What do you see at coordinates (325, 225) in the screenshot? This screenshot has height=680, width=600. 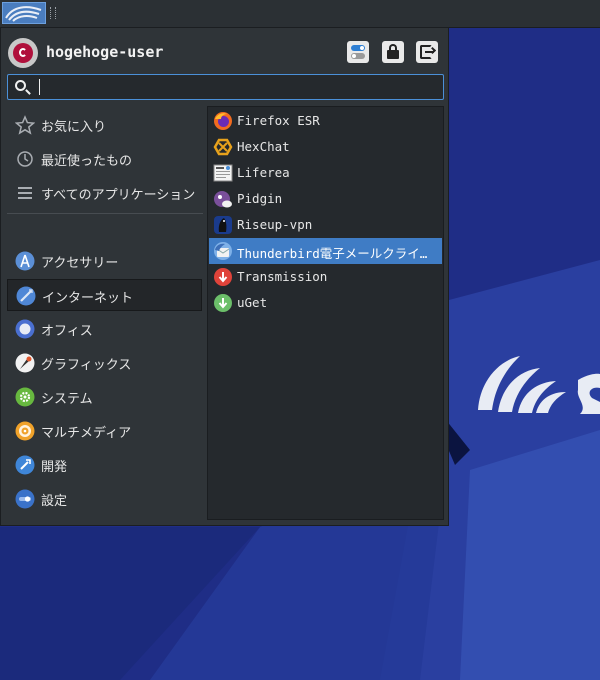 I see `app-riseup-vpn: Riseup-vpn` at bounding box center [325, 225].